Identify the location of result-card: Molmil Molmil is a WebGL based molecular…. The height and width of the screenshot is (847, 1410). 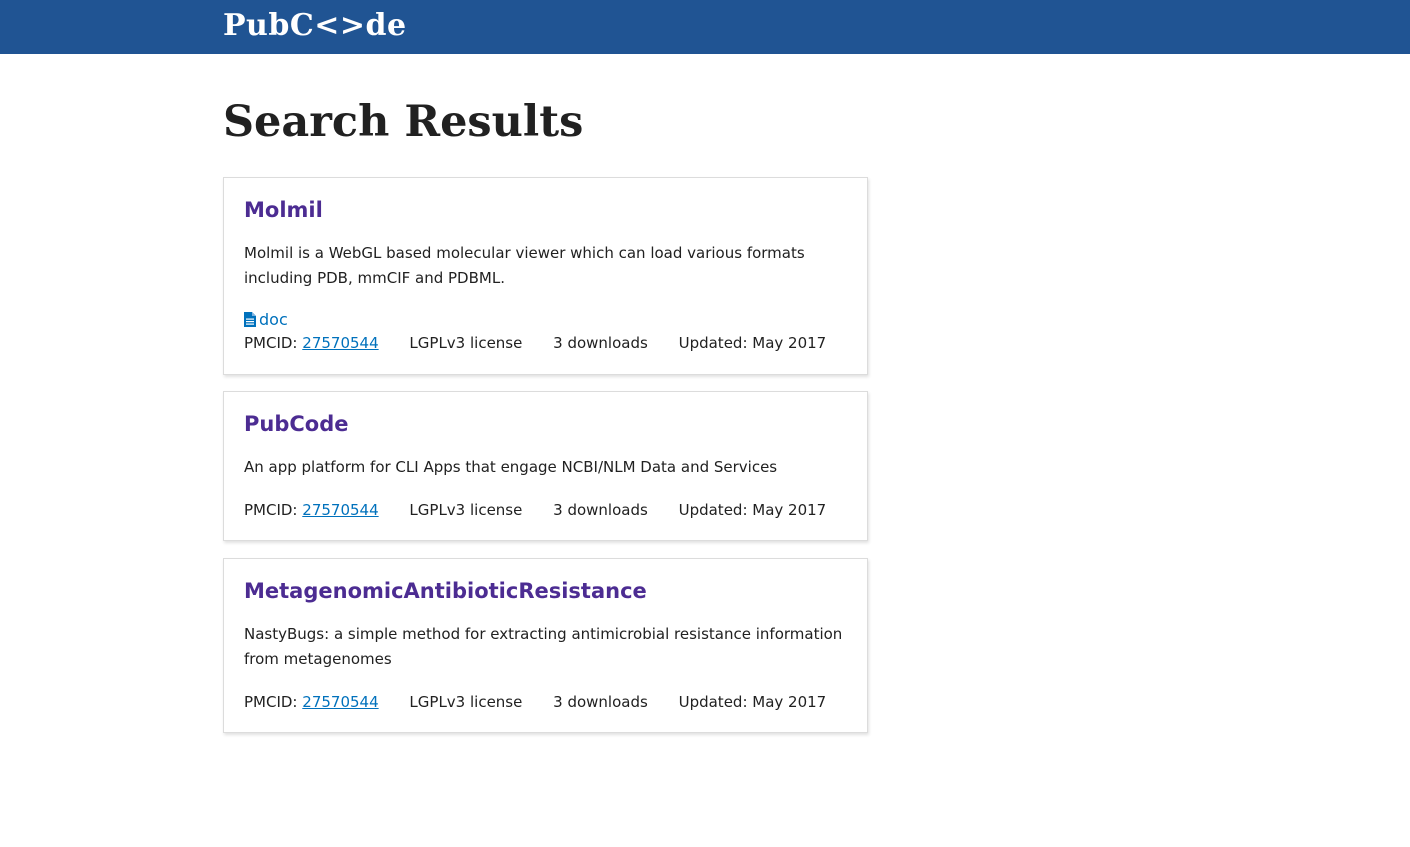
(545, 276).